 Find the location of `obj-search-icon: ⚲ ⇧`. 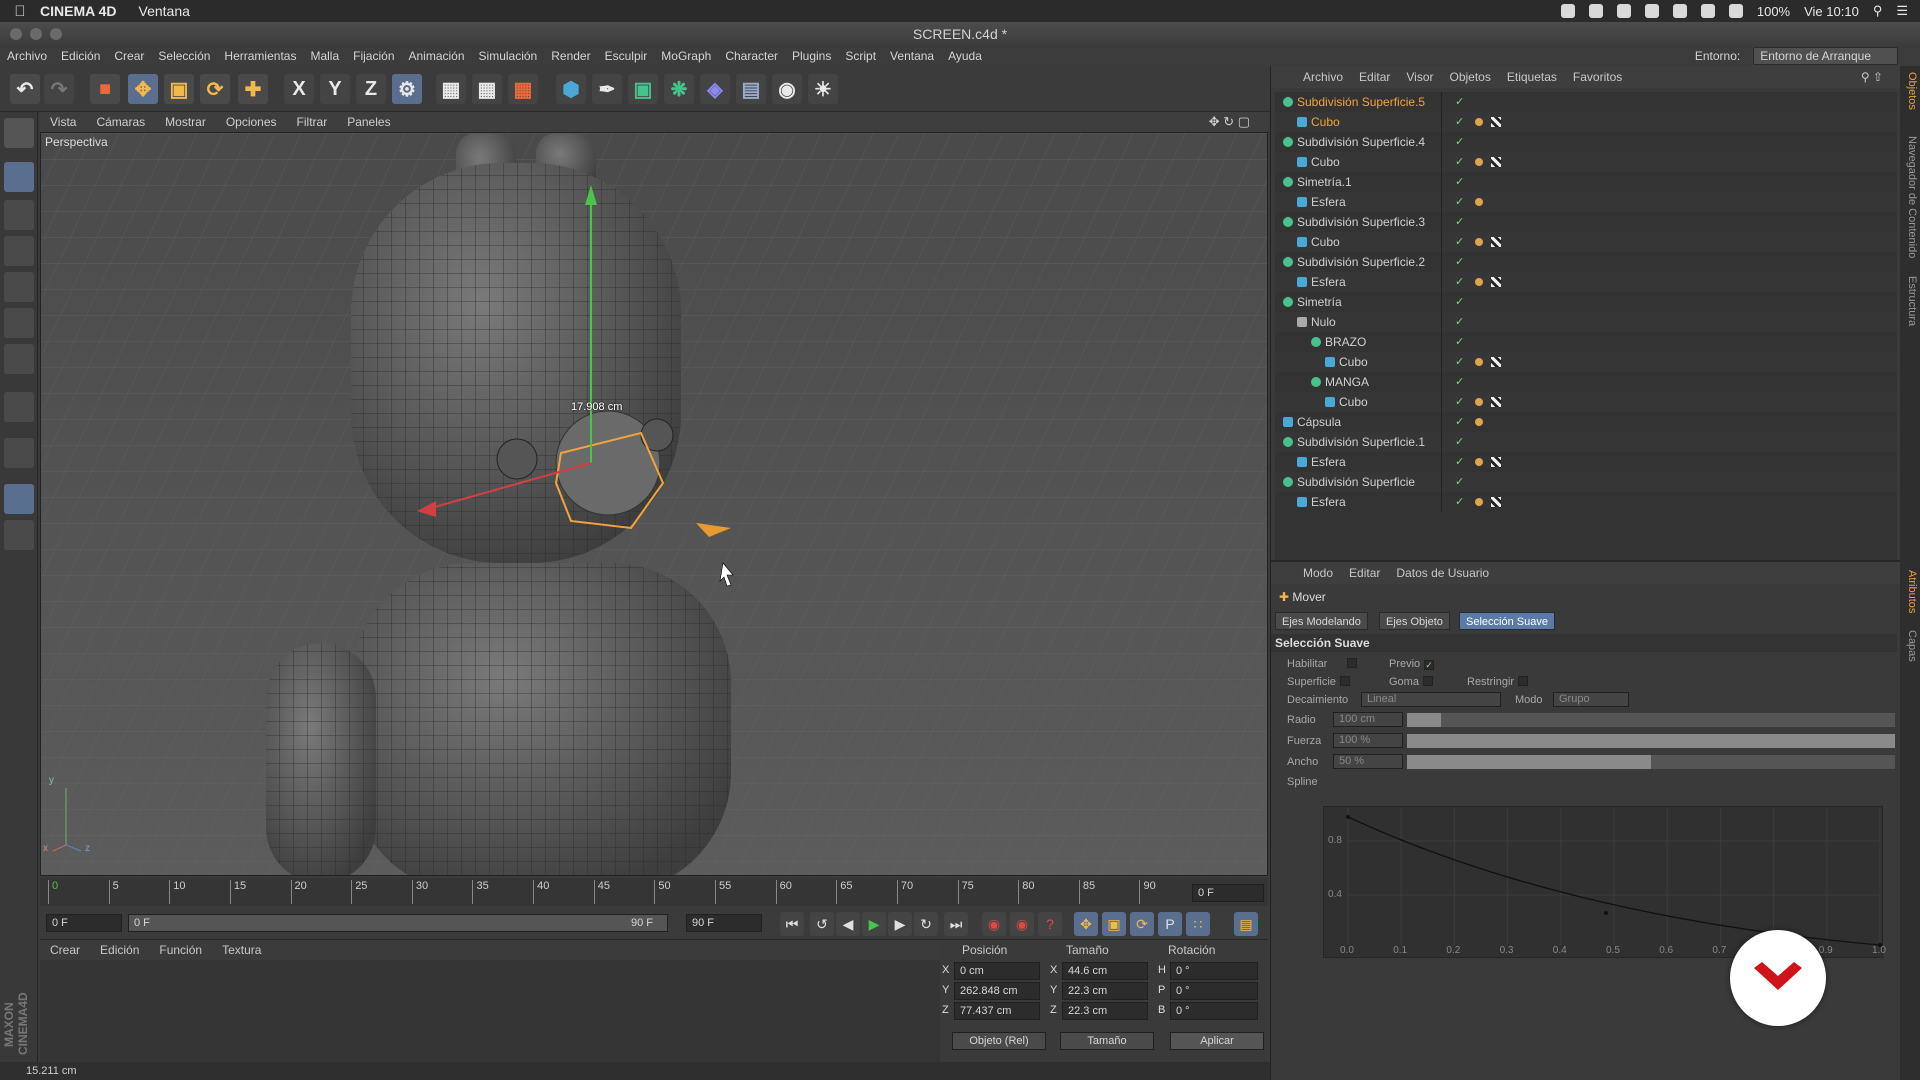

obj-search-icon: ⚲ ⇧ is located at coordinates (1872, 77).